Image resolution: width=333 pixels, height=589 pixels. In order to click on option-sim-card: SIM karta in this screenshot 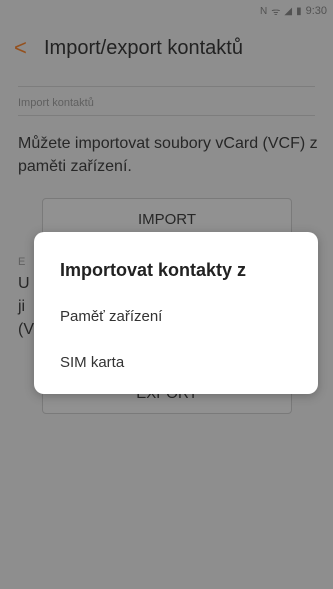, I will do `click(92, 362)`.